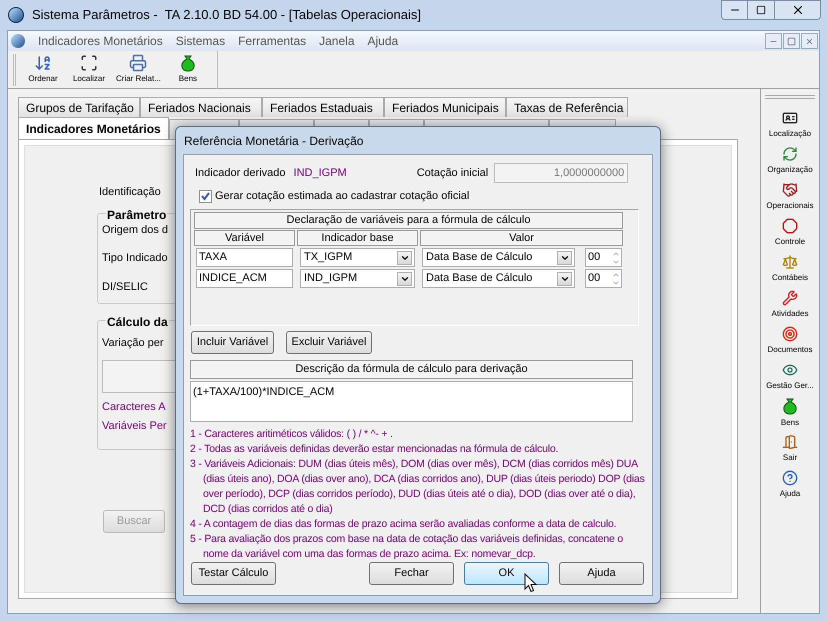  I want to click on column-header: Valor, so click(521, 238).